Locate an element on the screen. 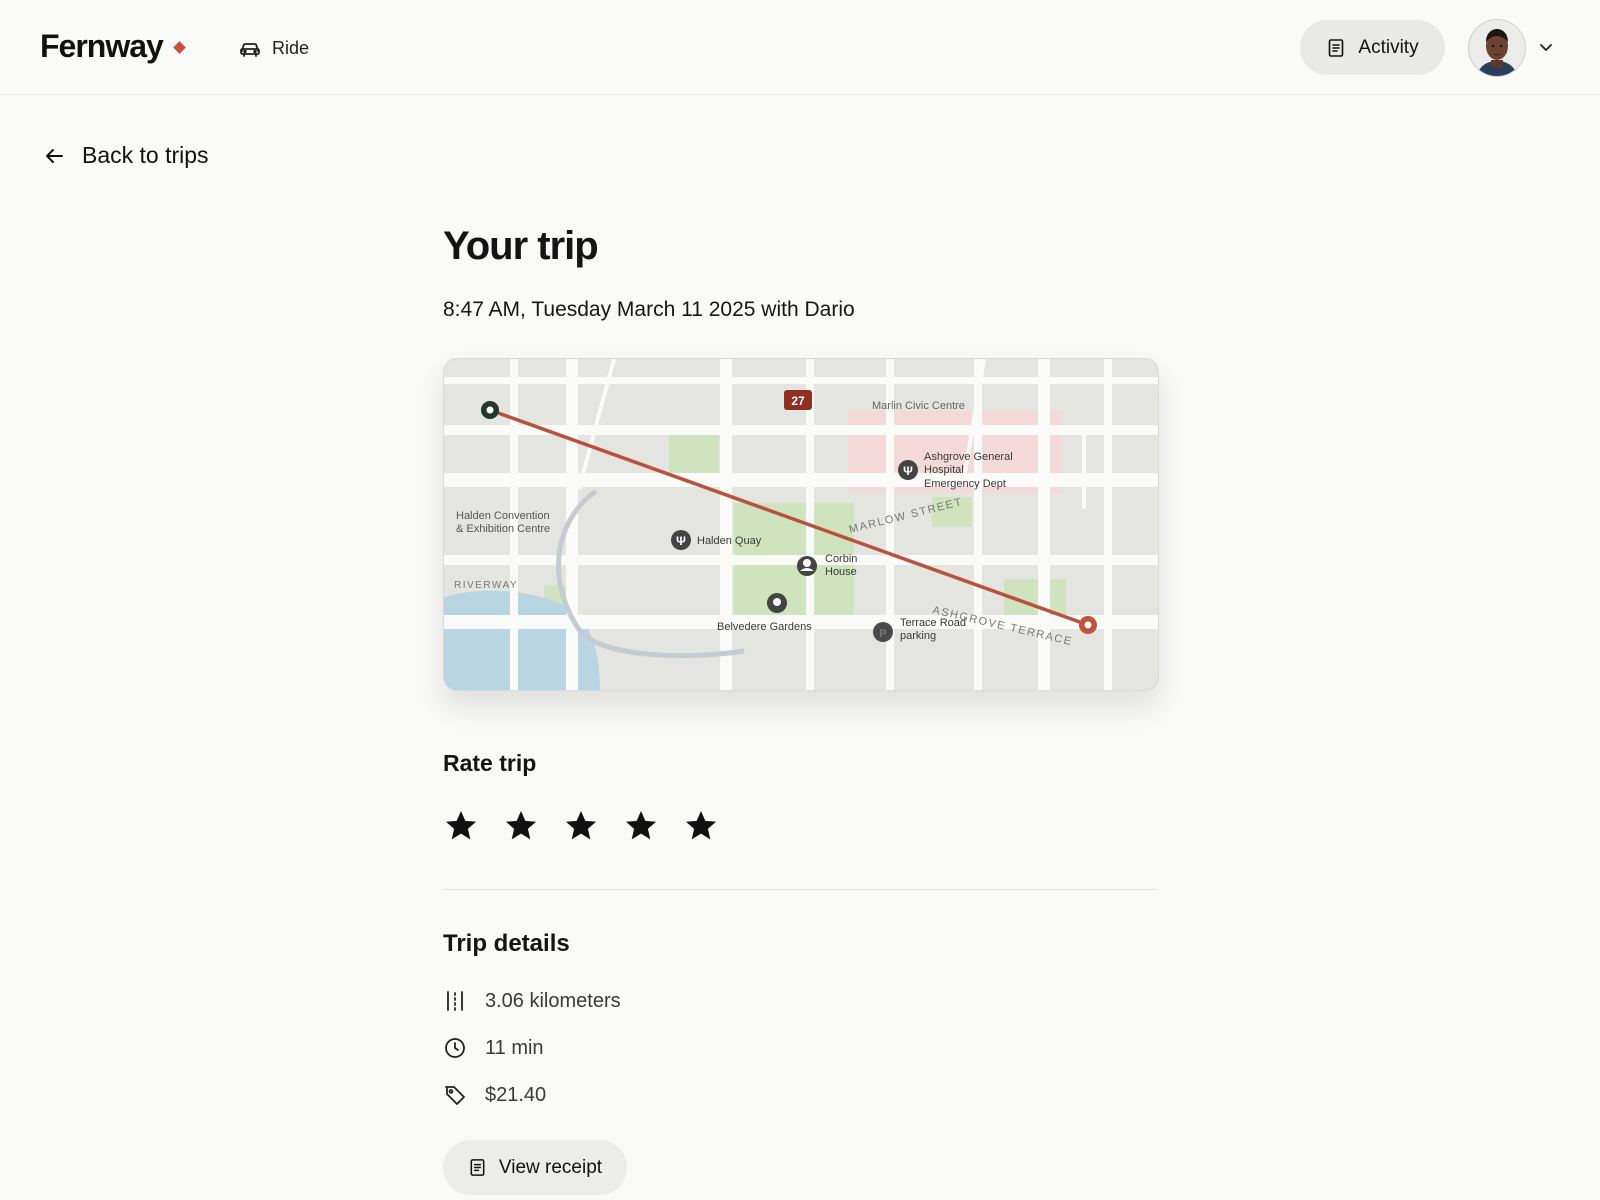 Image resolution: width=1600 pixels, height=1200 pixels. map-label-corbin-2: House is located at coordinates (841, 572).